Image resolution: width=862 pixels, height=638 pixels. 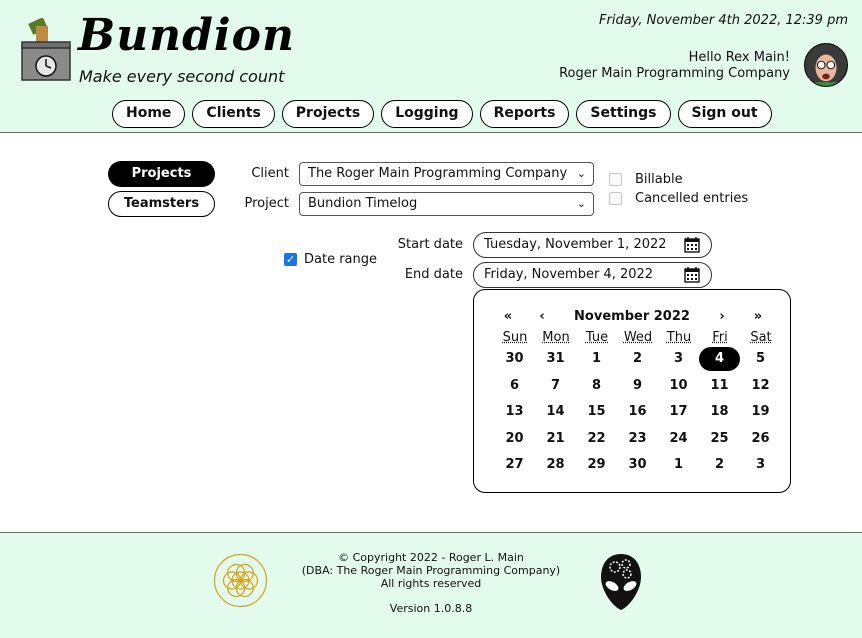 I want to click on project-select: Bundion Timelog ⌄, so click(x=446, y=204).